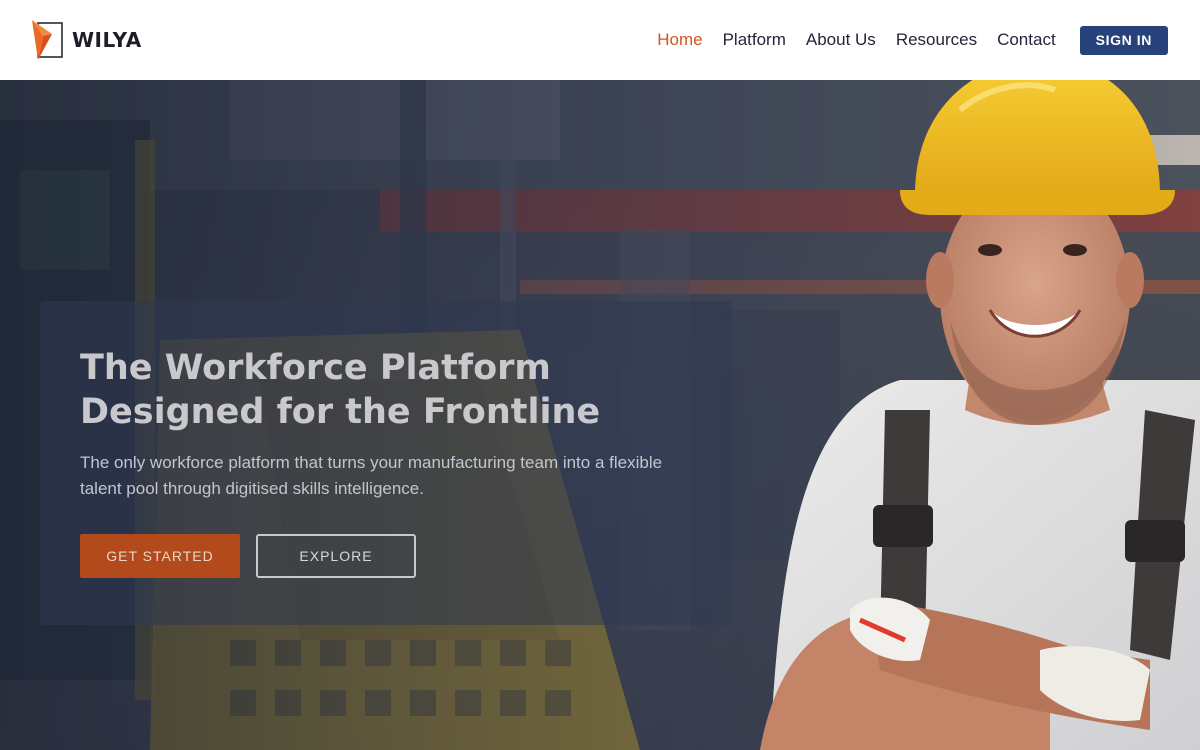  What do you see at coordinates (47, 40) in the screenshot?
I see `wilya-logo-icon` at bounding box center [47, 40].